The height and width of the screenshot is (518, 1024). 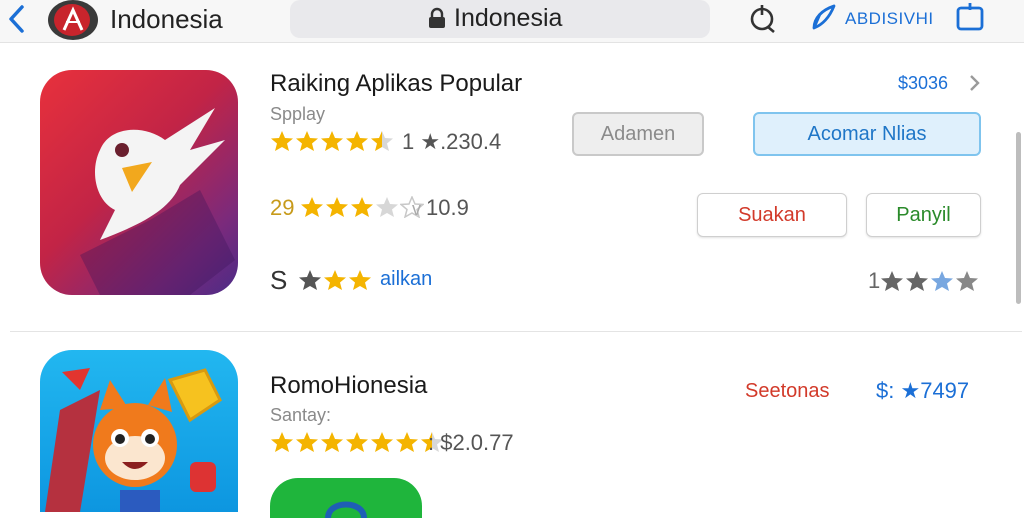 I want to click on reload-icon, so click(x=762, y=18).